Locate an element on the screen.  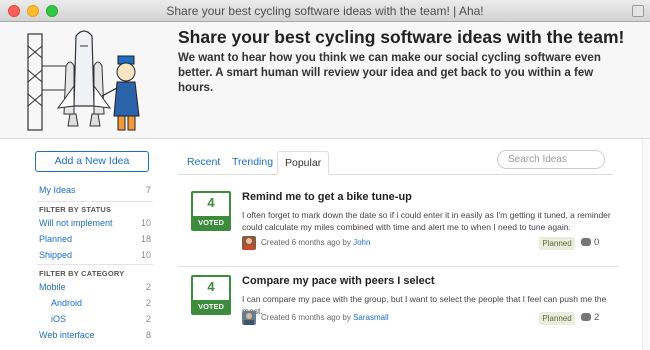
comment-count: 0 is located at coordinates (590, 242).